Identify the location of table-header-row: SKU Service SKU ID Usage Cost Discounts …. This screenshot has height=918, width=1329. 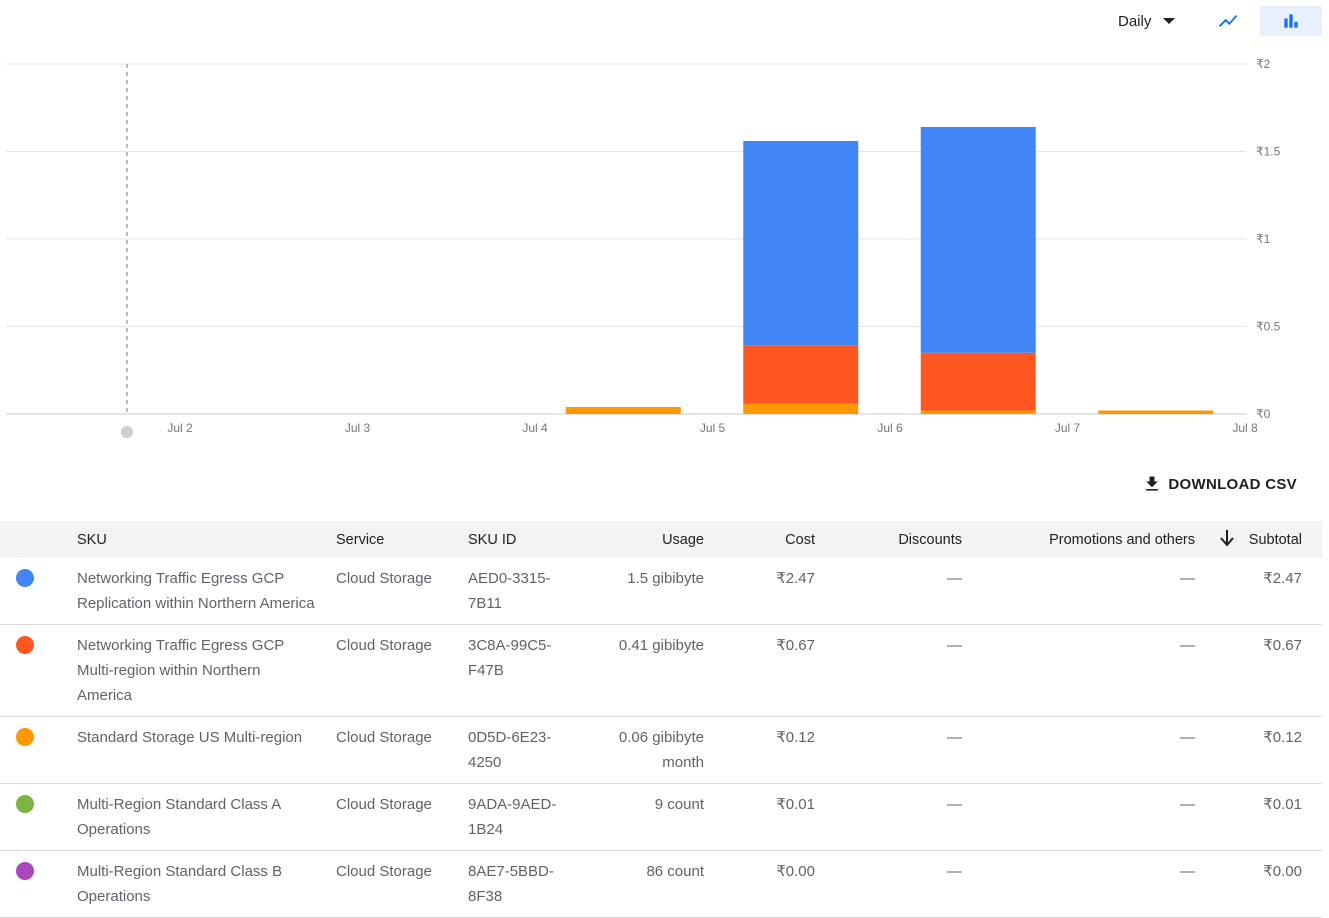
(661, 539).